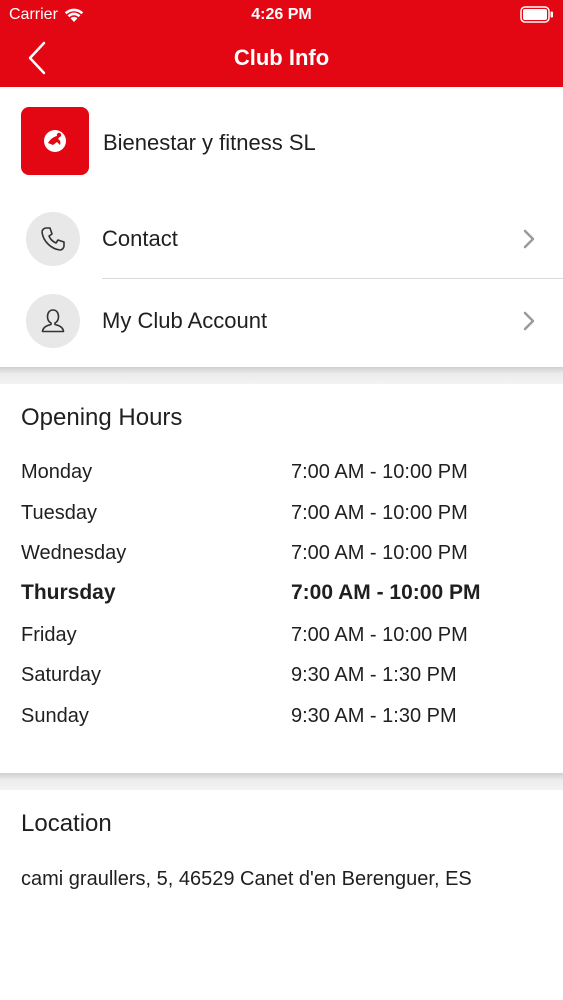 This screenshot has width=563, height=1000. I want to click on page-title: Club Info, so click(281, 57).